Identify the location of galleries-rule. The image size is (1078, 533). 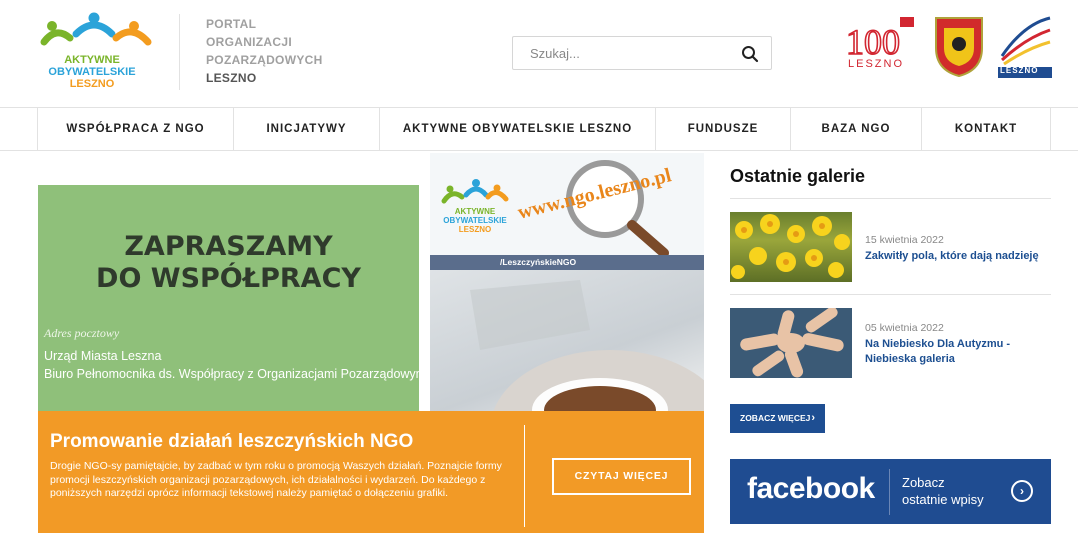
(890, 198).